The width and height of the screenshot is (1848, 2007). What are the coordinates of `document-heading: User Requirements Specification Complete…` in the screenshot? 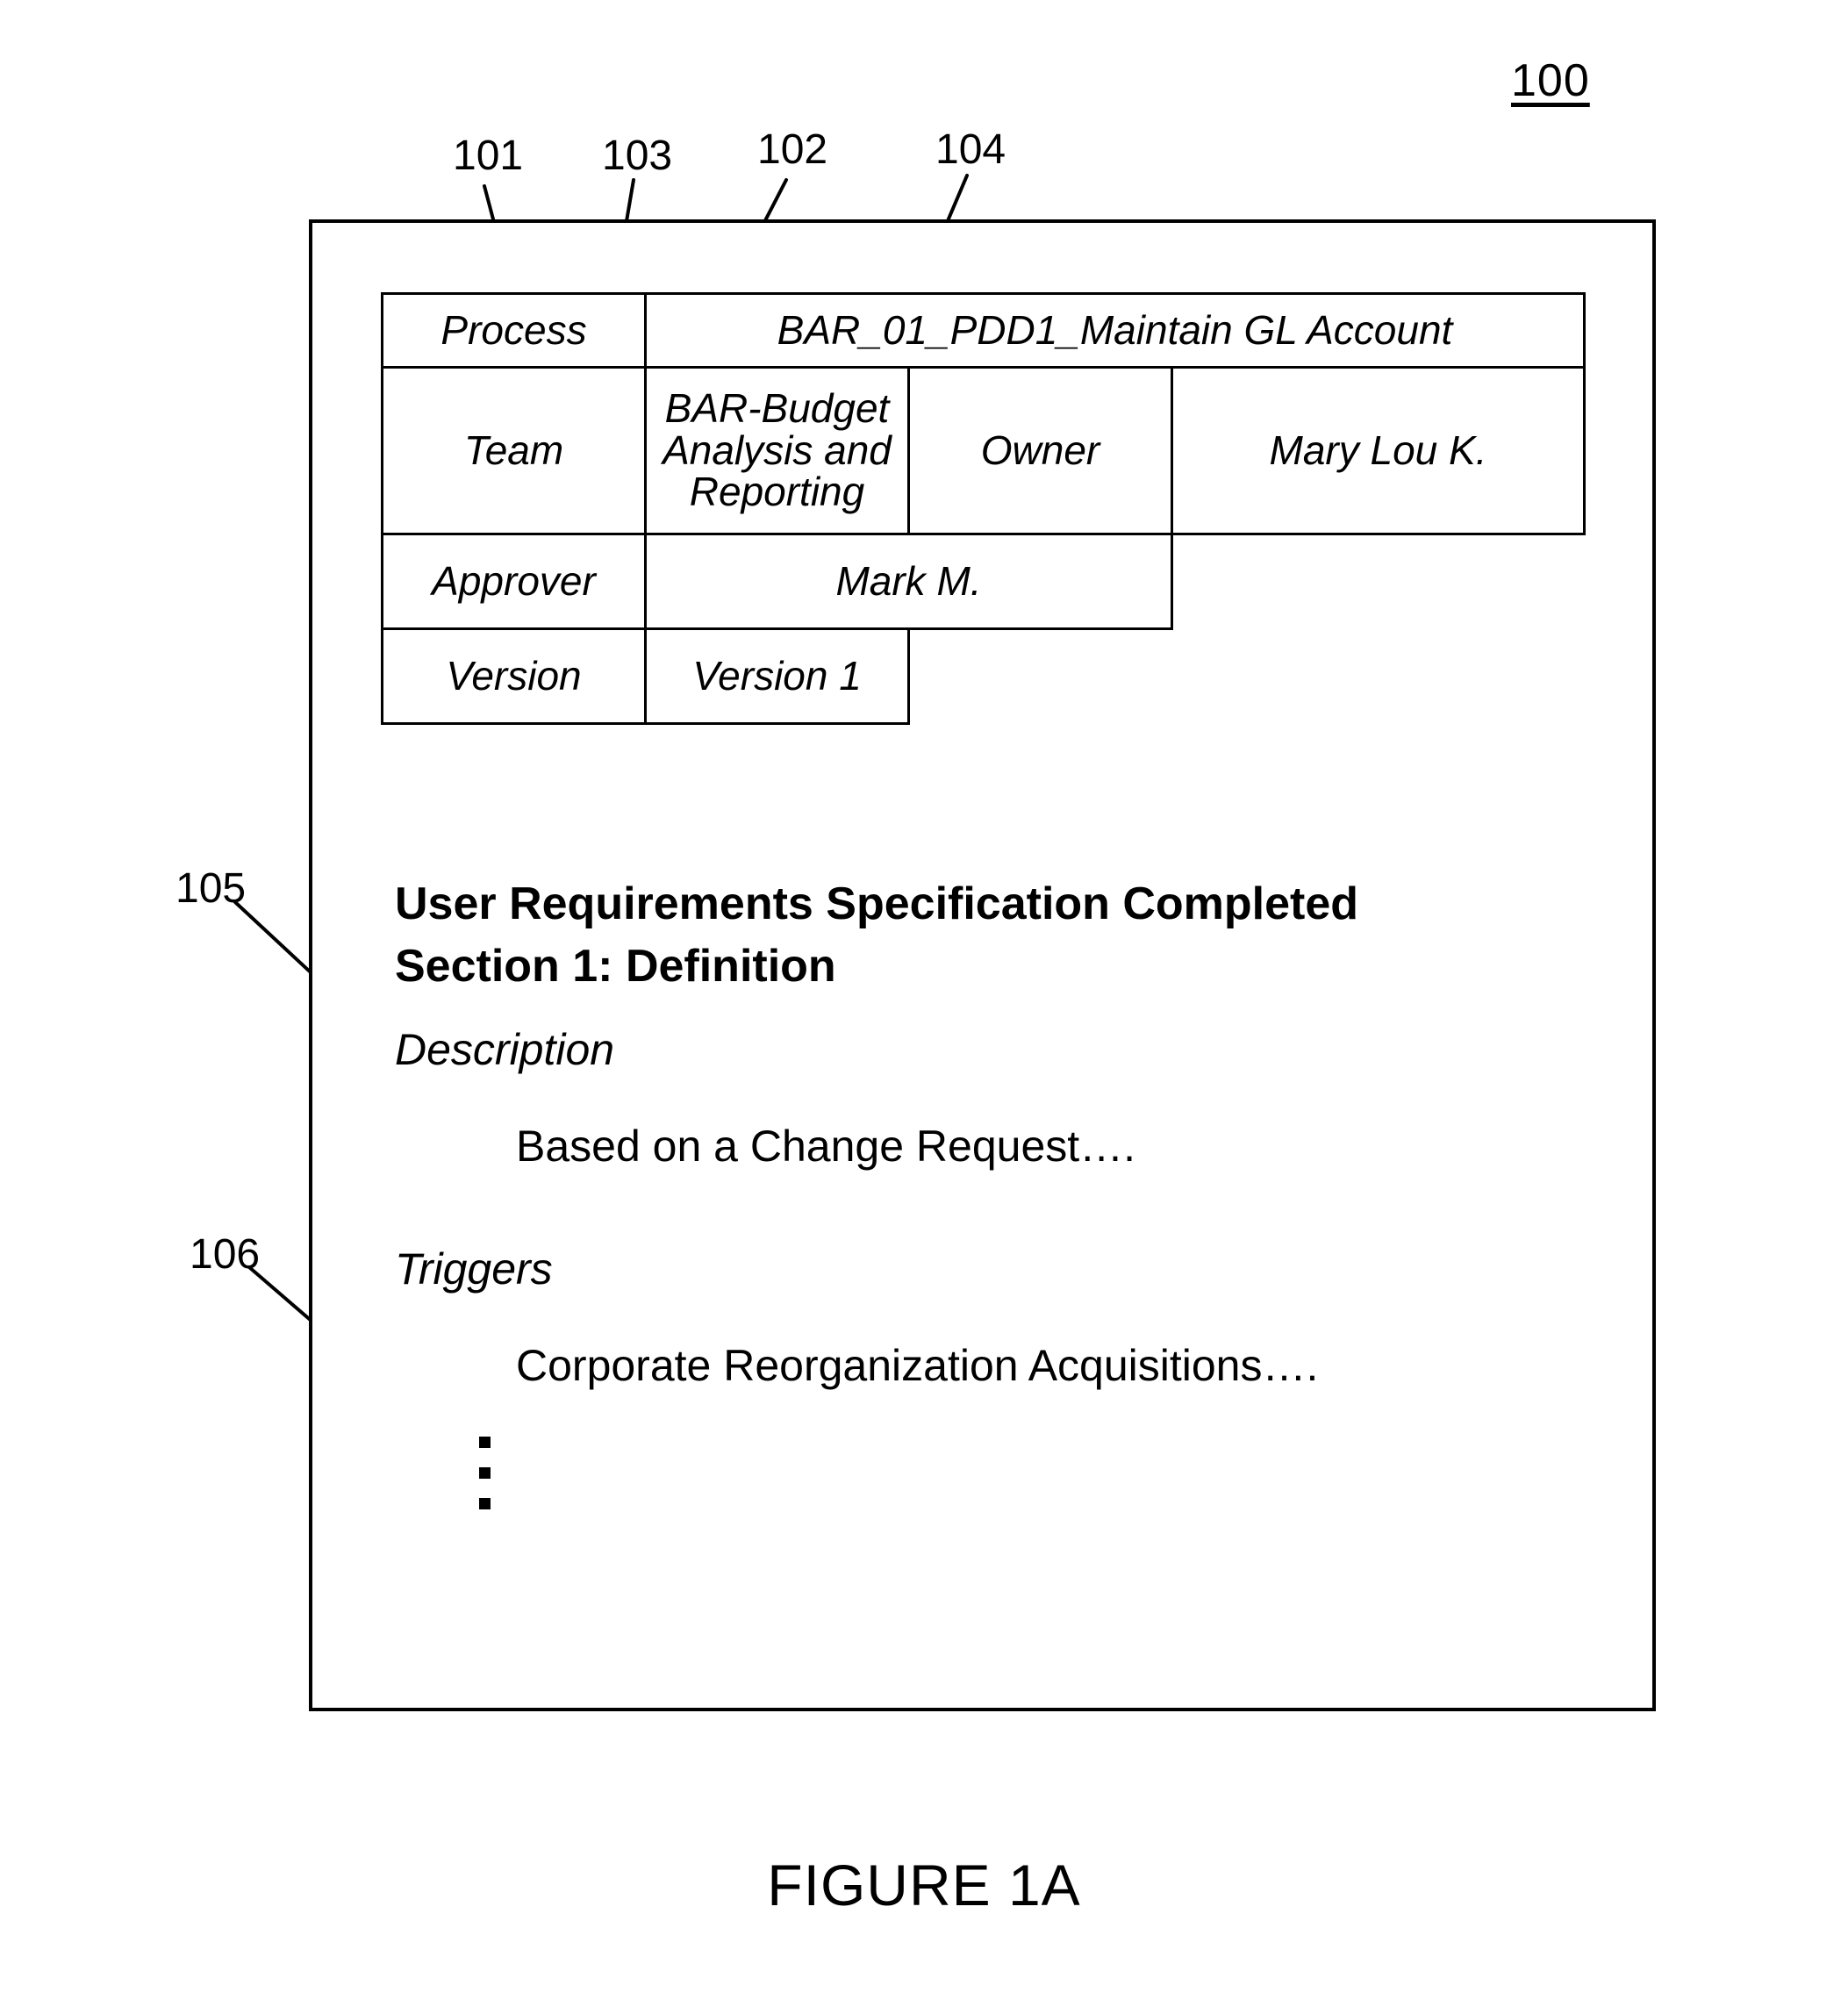 It's located at (877, 903).